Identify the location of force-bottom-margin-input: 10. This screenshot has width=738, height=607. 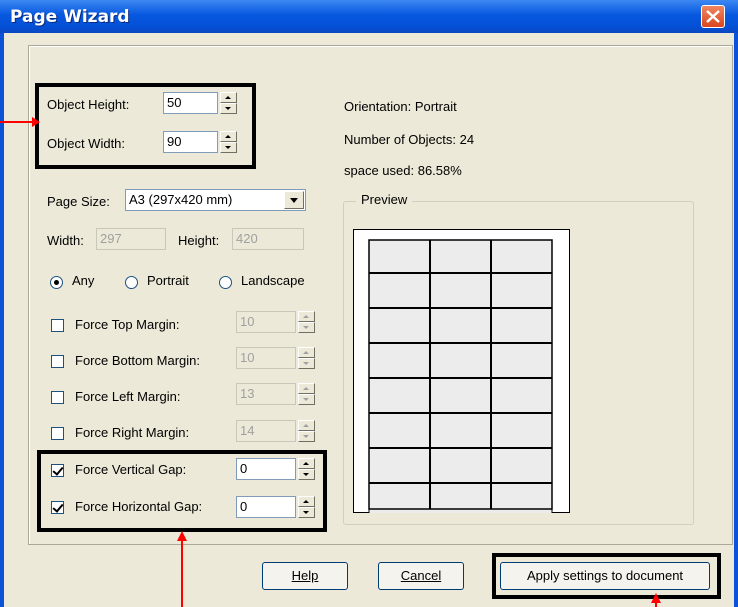
(266, 358).